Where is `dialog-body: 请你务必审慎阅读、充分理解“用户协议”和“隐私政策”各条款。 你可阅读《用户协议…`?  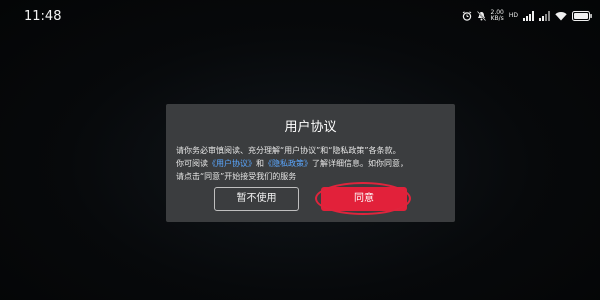 dialog-body: 请你务必审慎阅读、充分理解“用户协议”和“隐私政策”各条款。 你可阅读《用户协议… is located at coordinates (313, 163).